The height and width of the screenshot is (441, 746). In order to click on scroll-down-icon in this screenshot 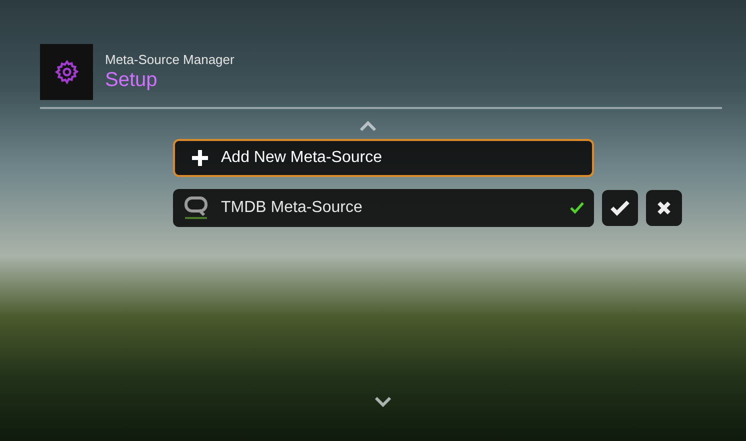, I will do `click(383, 402)`.